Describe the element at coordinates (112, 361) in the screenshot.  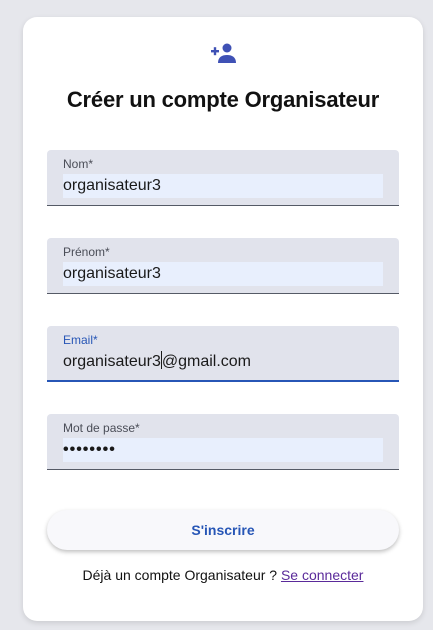
I see `email-value-start: organisateur3` at that location.